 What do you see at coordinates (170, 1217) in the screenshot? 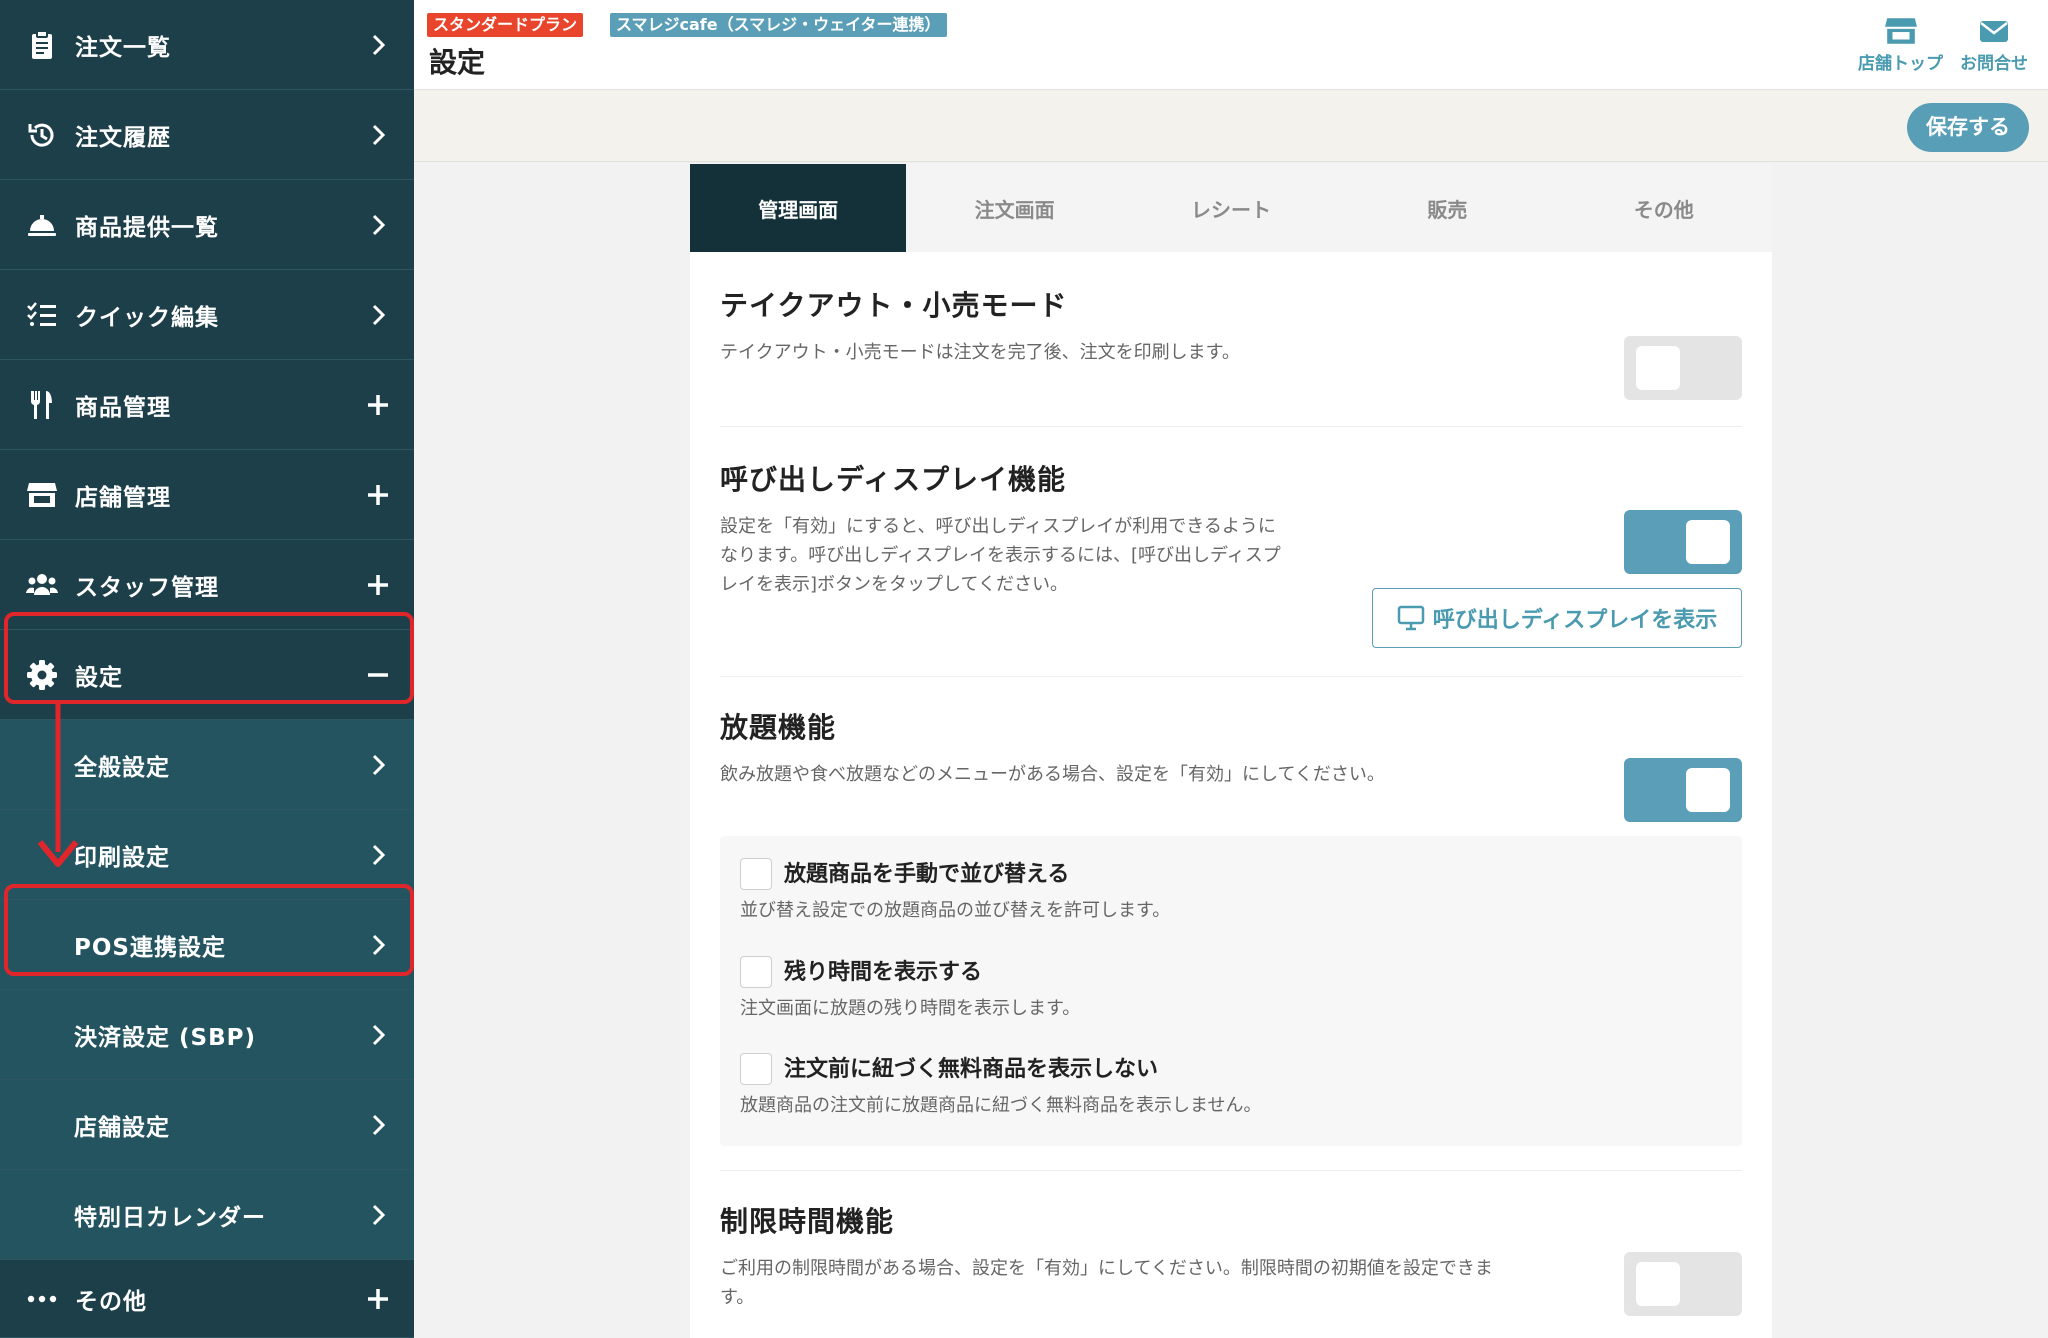
I see `sidebar-subitem-label: 特別日カレンダー` at bounding box center [170, 1217].